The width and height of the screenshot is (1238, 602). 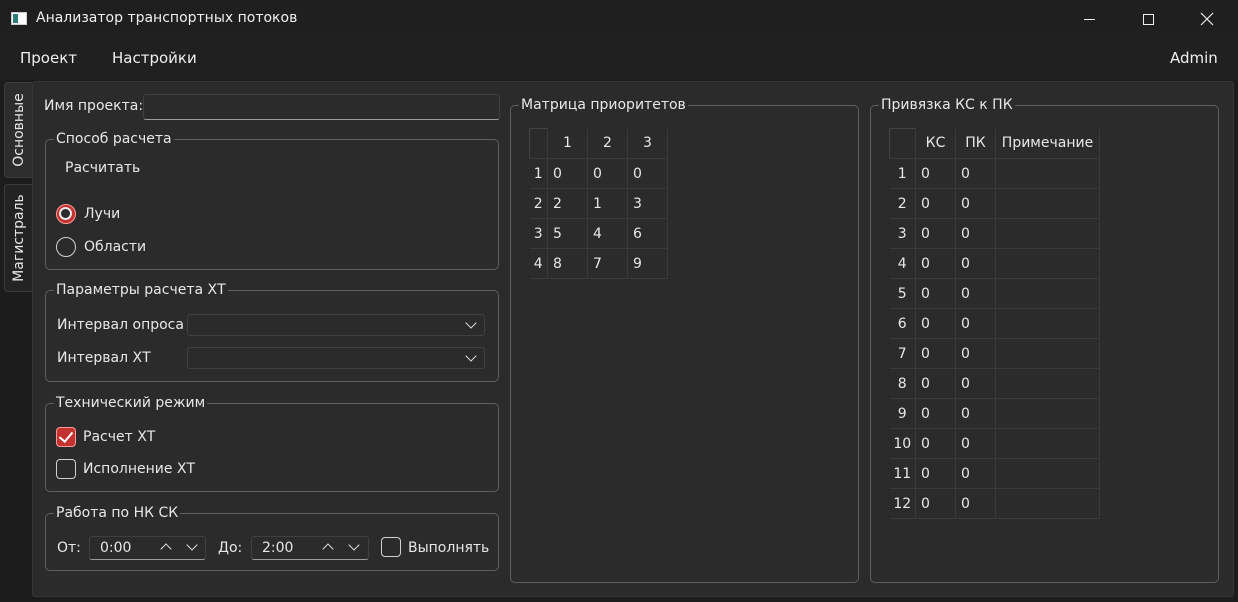 I want to click on xt-interval-select, so click(x=336, y=358).